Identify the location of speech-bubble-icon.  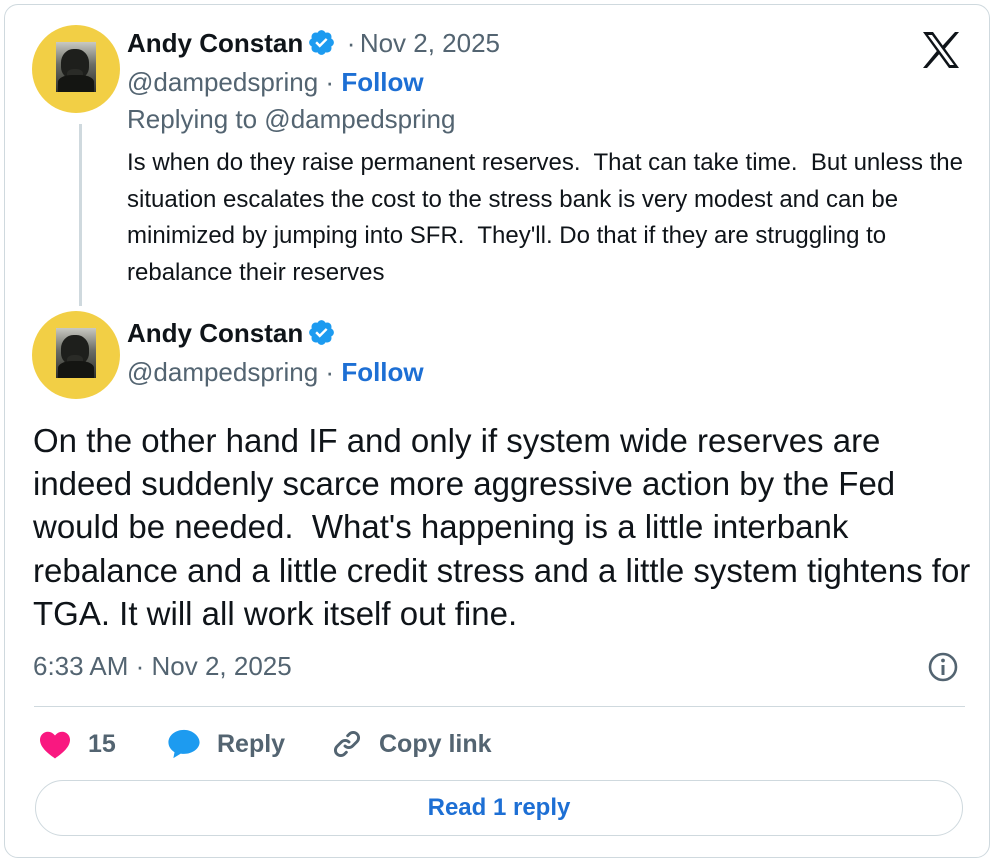
(184, 744).